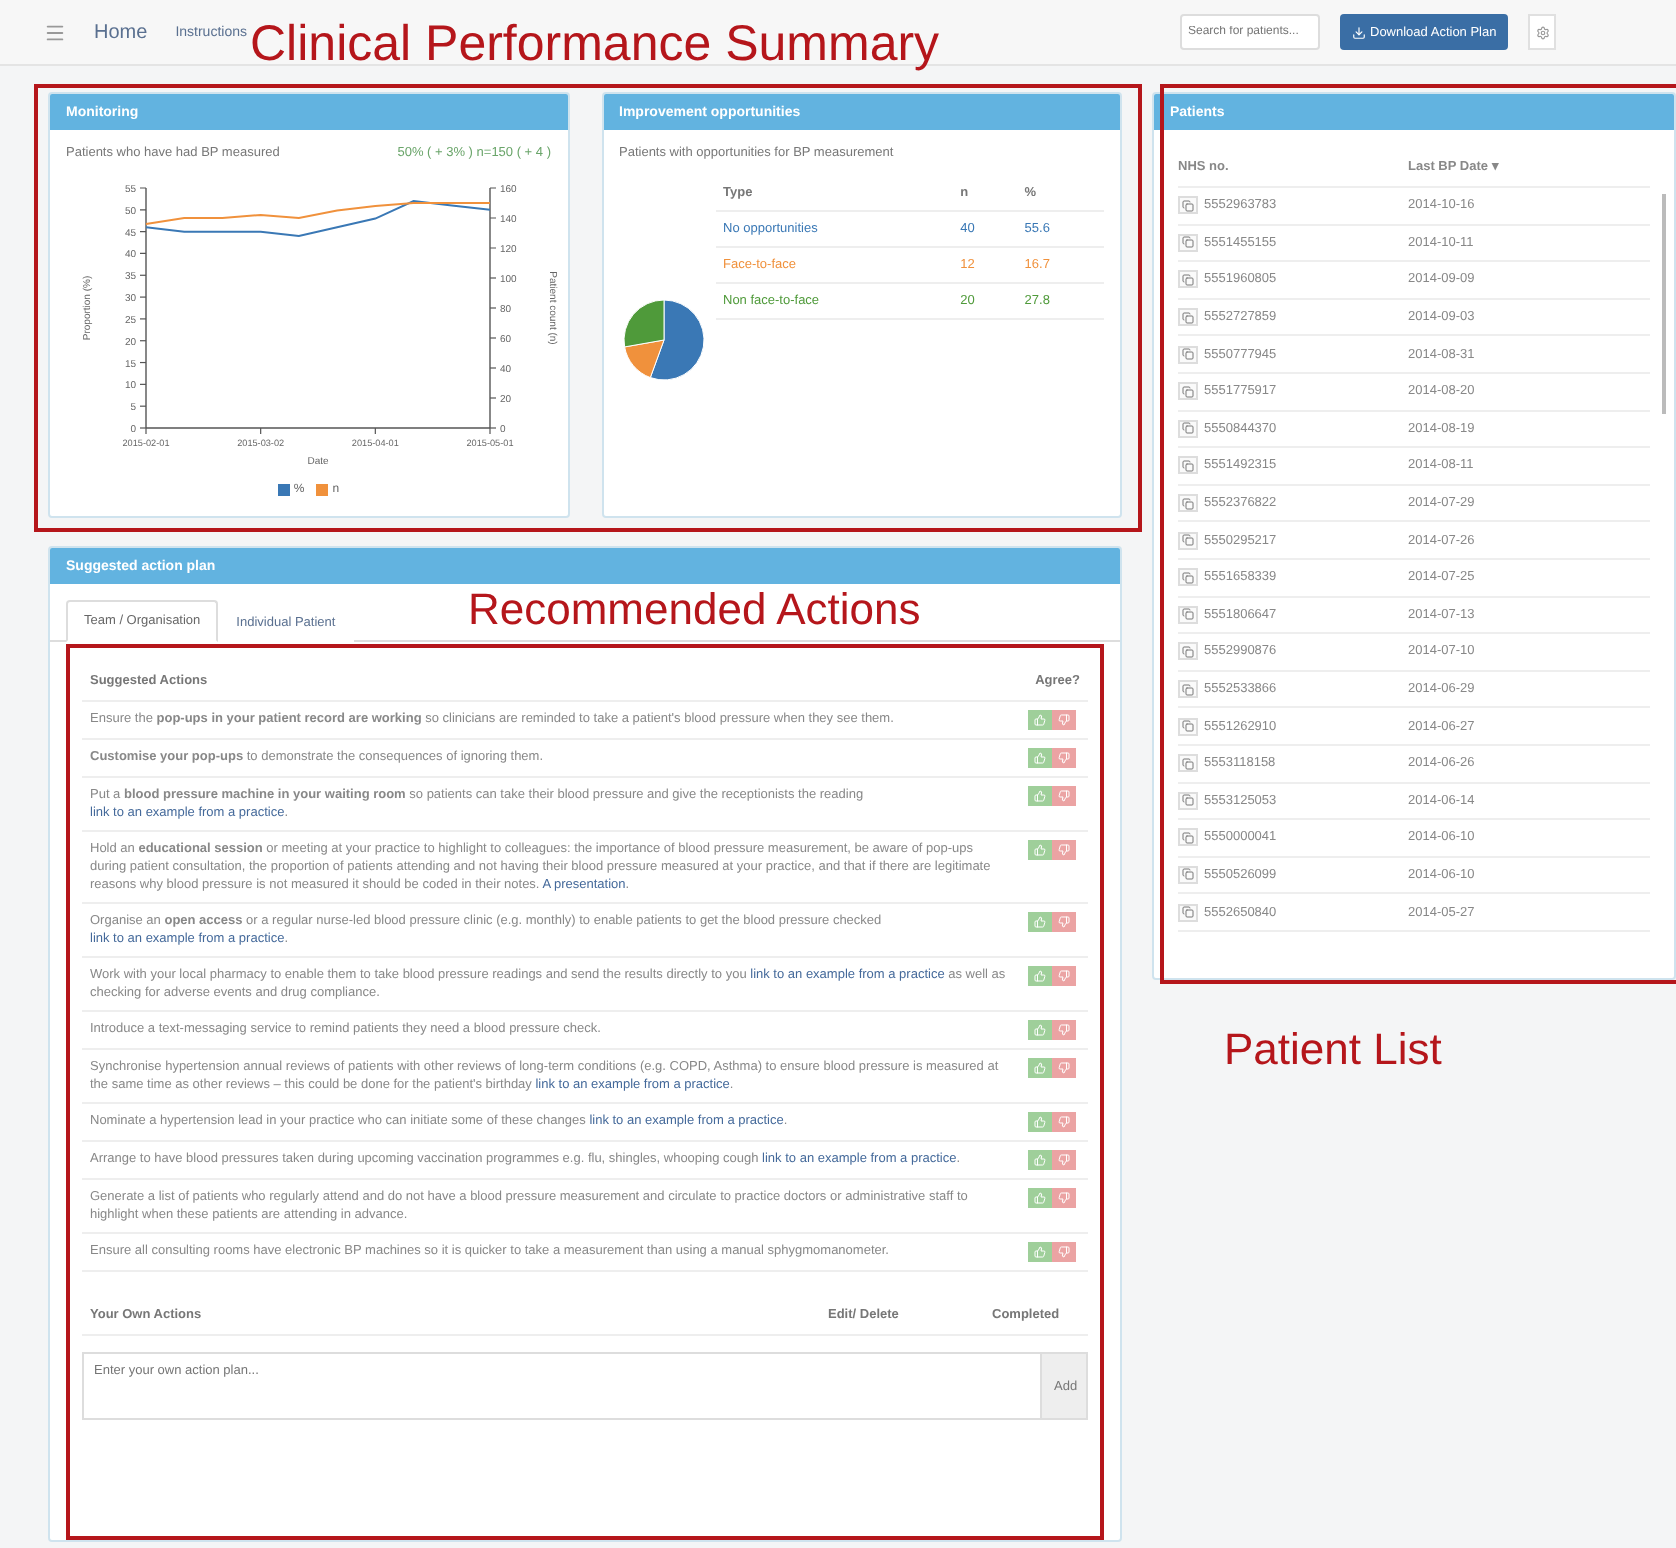  Describe the element at coordinates (1359, 32) in the screenshot. I see `download-icon` at that location.